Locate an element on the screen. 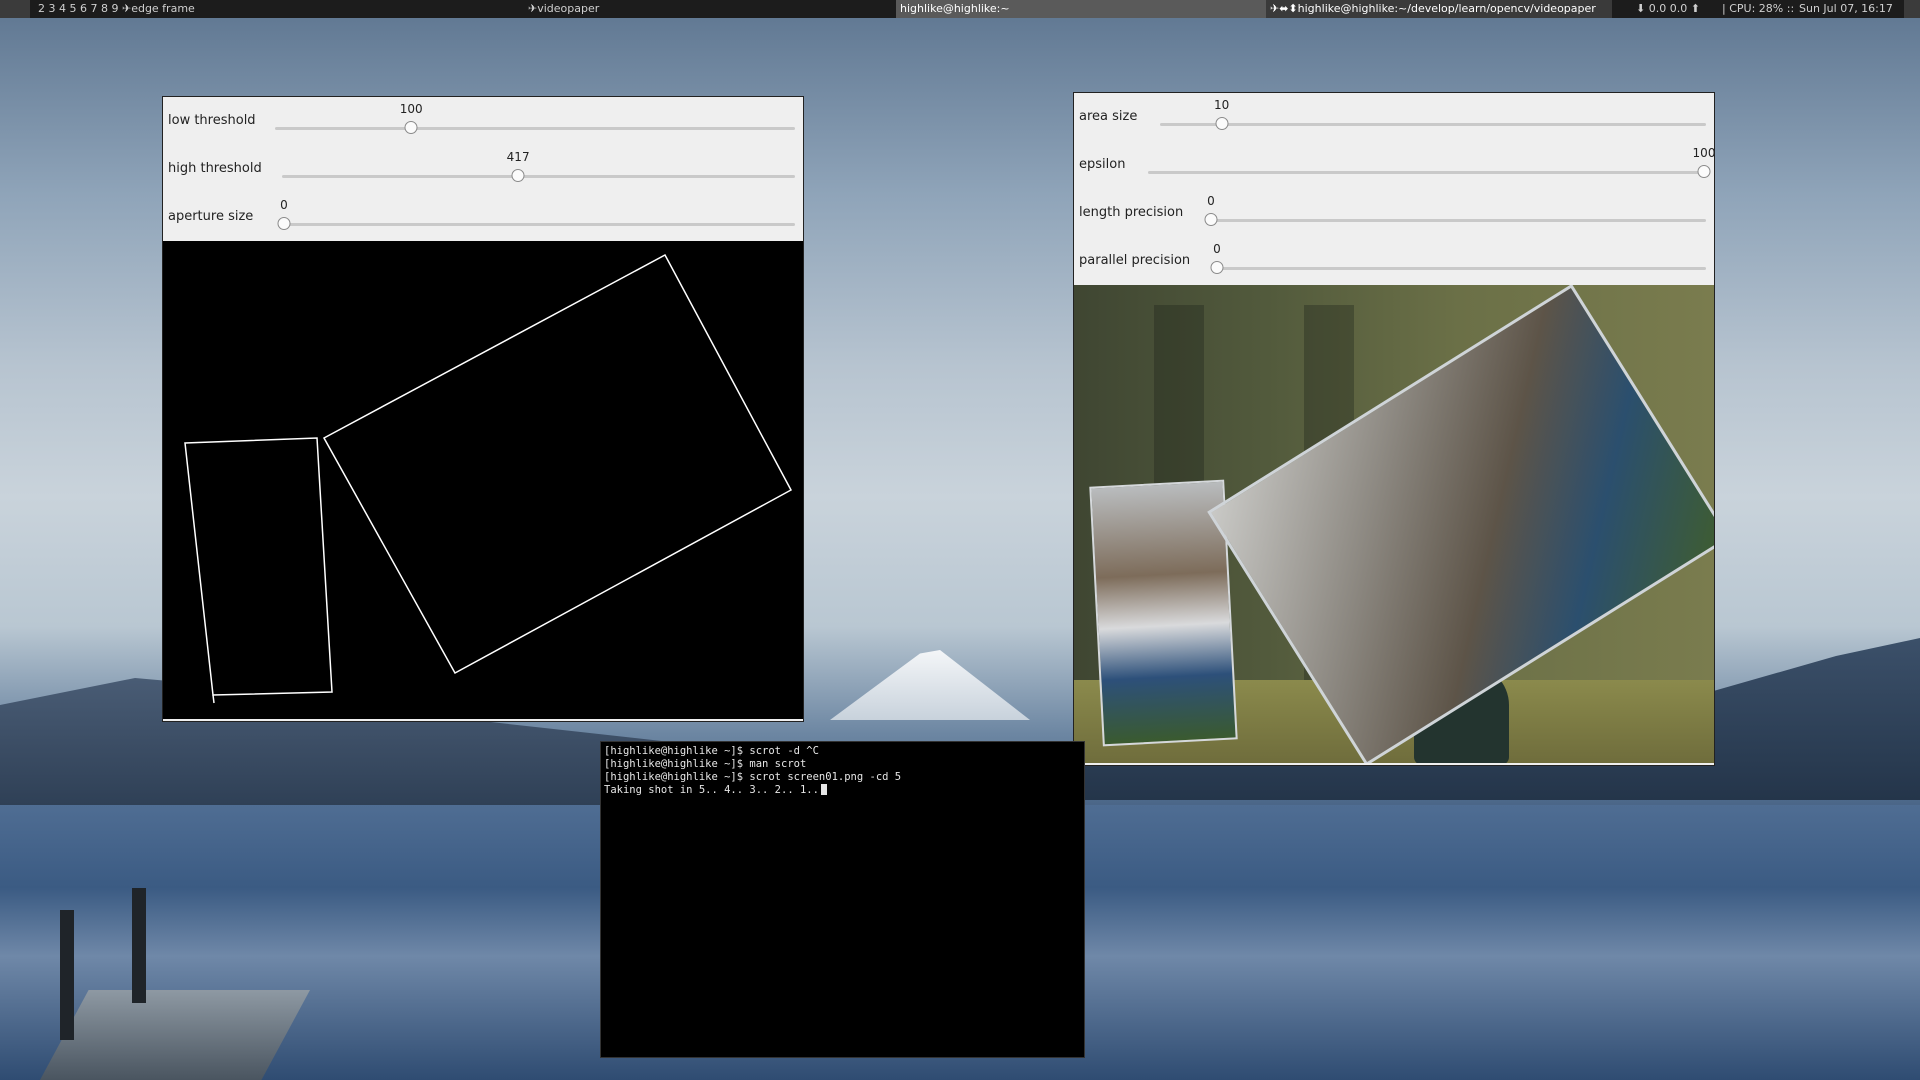 This screenshot has height=1080, width=1920. cpu-monitor: | CPU: 28% :: is located at coordinates (1758, 8).